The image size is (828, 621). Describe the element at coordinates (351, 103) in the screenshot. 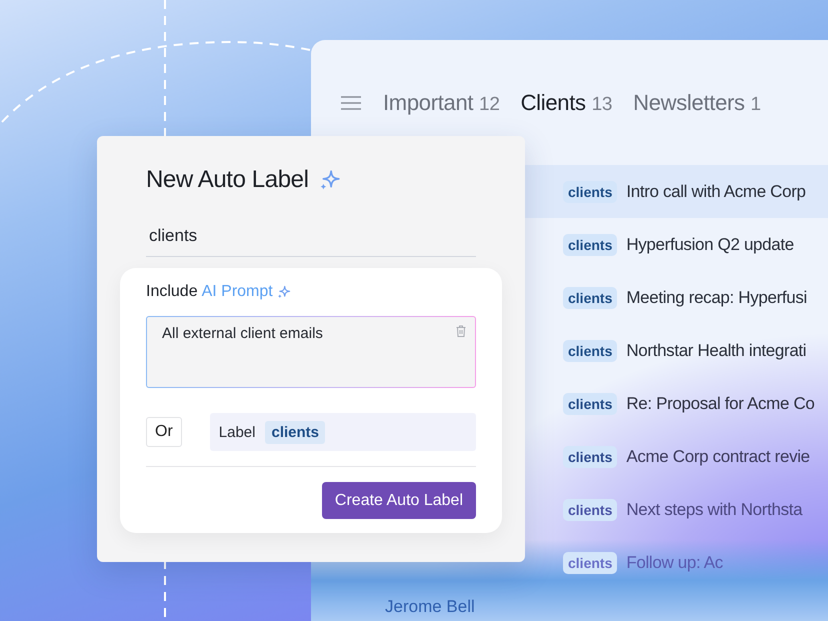

I see `menu-icon` at that location.